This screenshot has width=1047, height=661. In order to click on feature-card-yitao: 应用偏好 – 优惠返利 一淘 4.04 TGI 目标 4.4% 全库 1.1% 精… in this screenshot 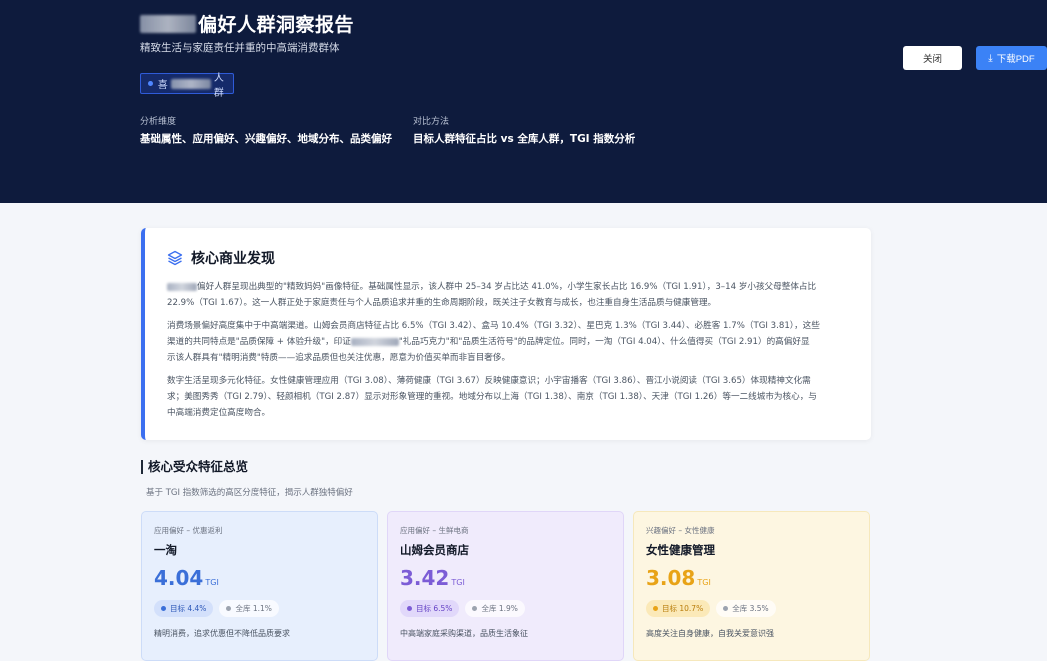, I will do `click(259, 586)`.